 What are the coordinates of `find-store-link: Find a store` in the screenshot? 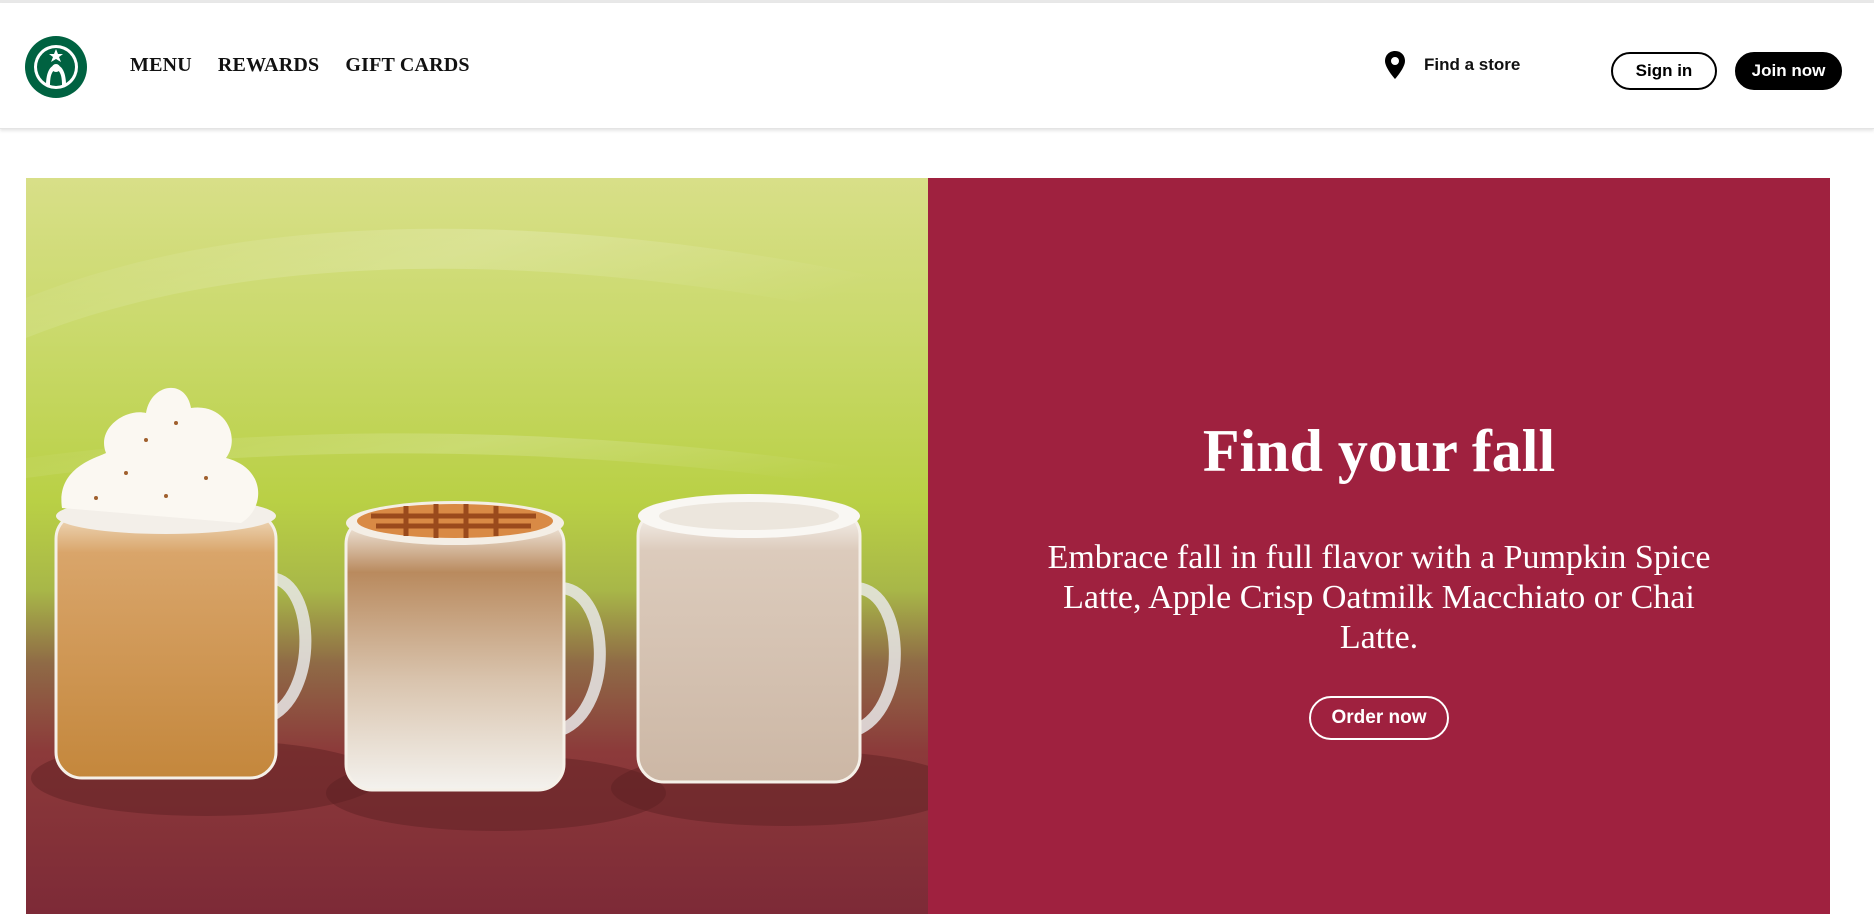 It's located at (1452, 65).